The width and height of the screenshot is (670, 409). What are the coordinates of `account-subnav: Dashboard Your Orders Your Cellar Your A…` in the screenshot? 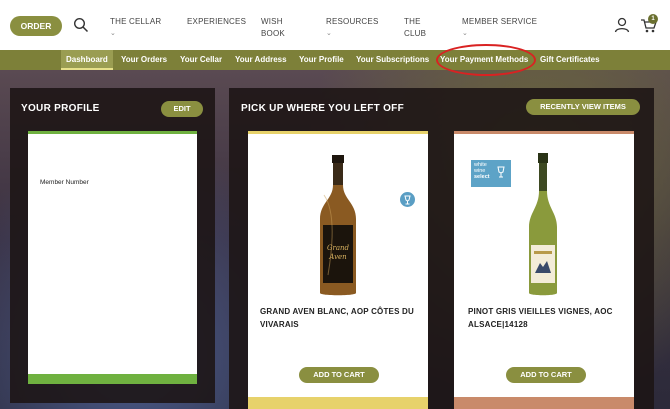 It's located at (335, 60).